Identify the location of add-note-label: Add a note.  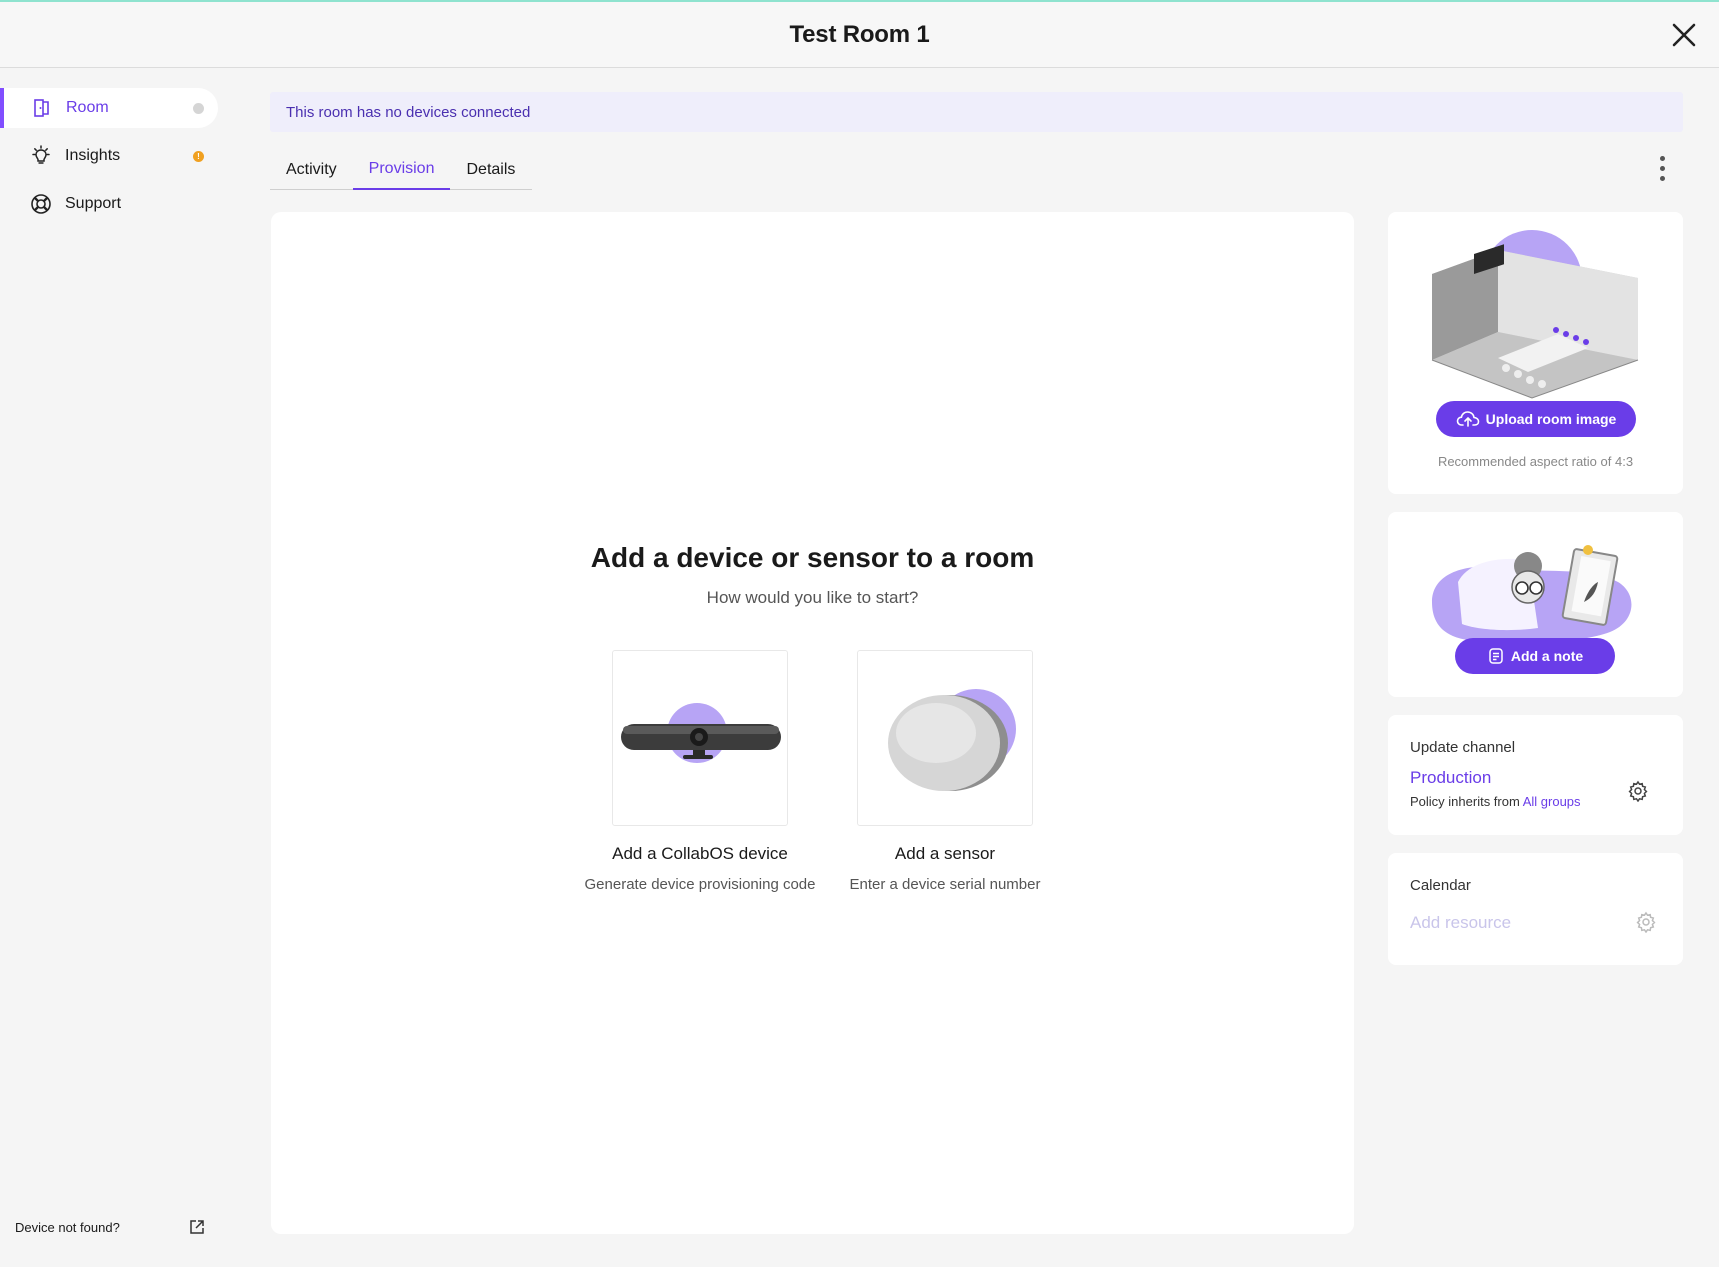
(1547, 656).